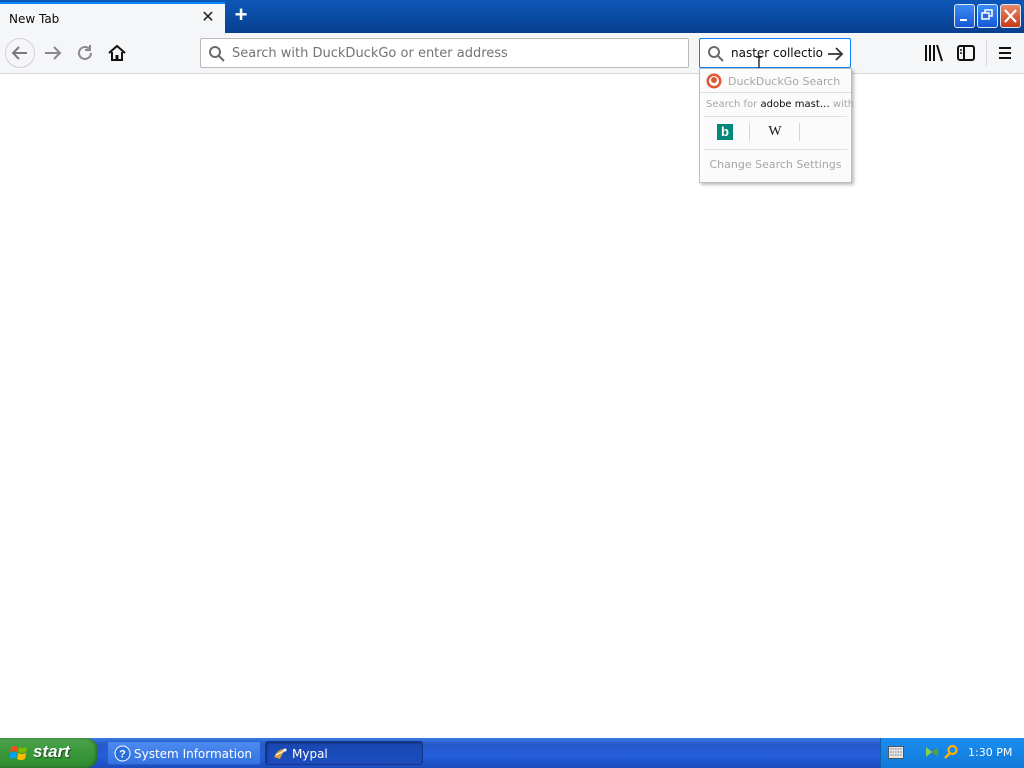  Describe the element at coordinates (512, 753) in the screenshot. I see `taskbar: start ? System Information Mypal 1:30 PM` at that location.